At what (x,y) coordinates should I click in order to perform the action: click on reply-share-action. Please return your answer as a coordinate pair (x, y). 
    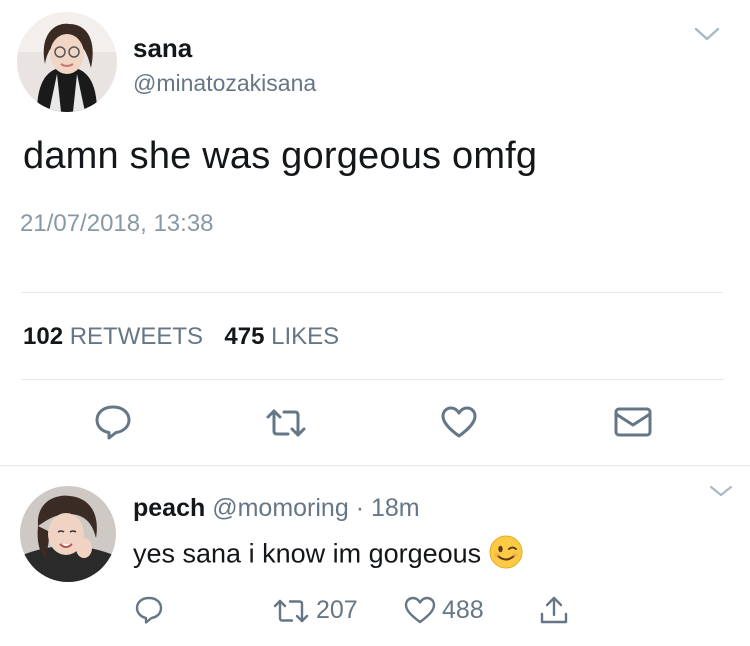
    Looking at the image, I should click on (554, 610).